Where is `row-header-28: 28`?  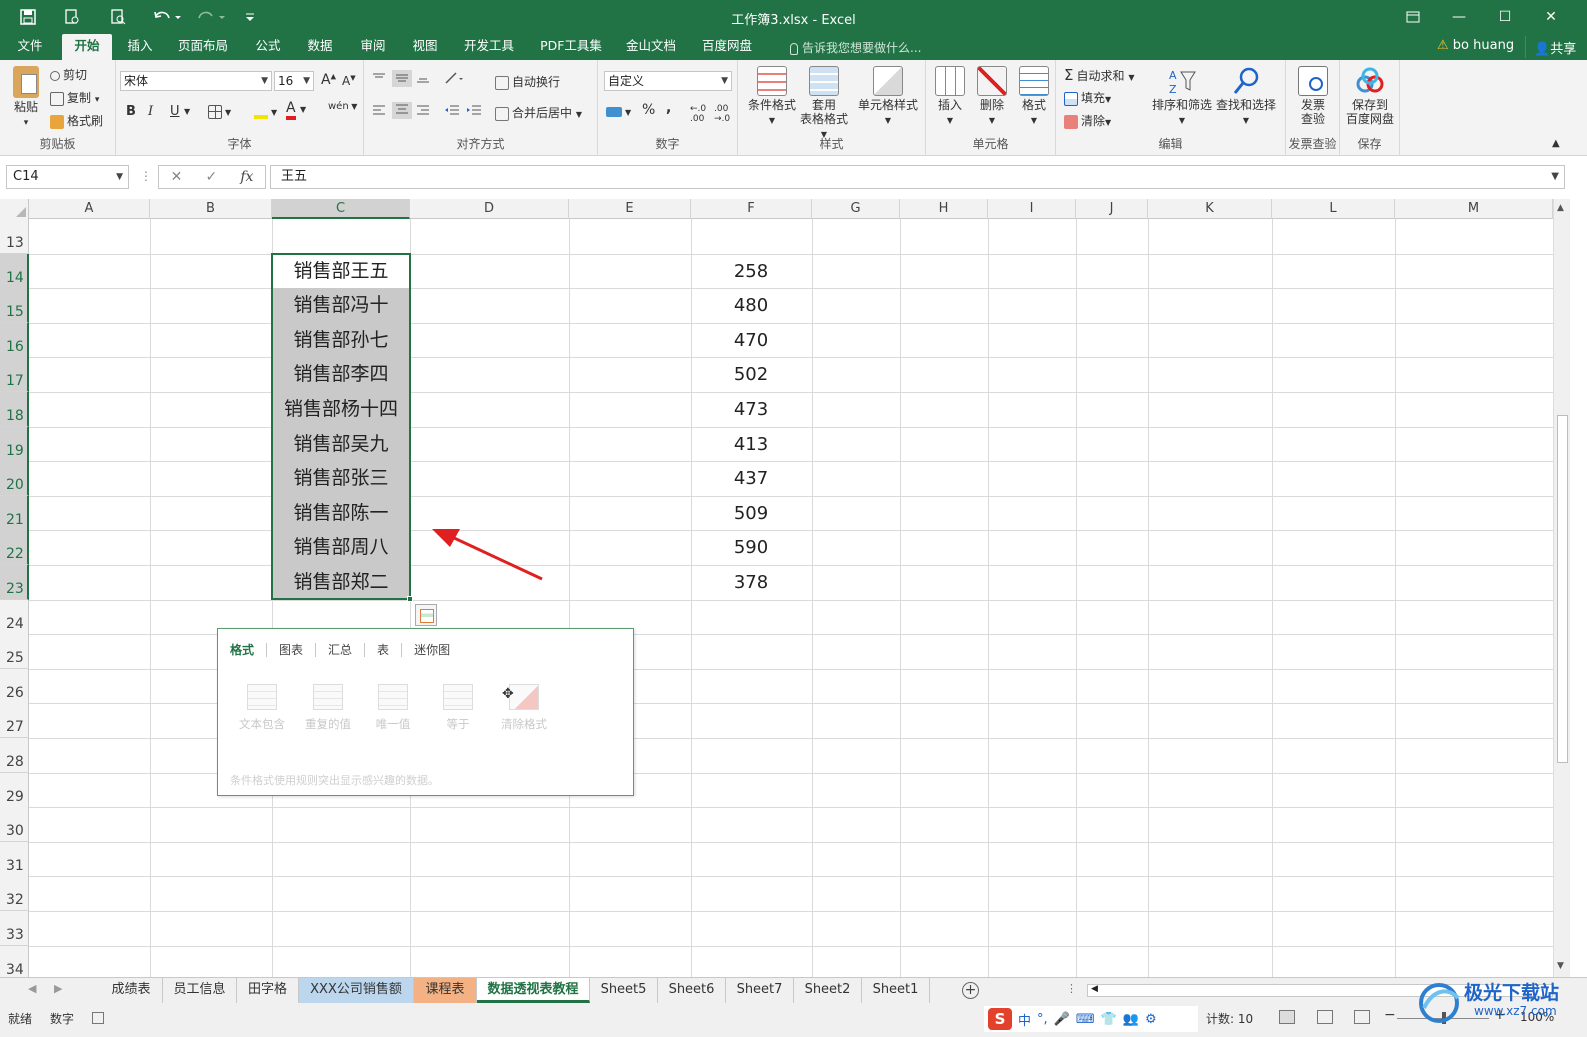
row-header-28: 28 is located at coordinates (14, 755).